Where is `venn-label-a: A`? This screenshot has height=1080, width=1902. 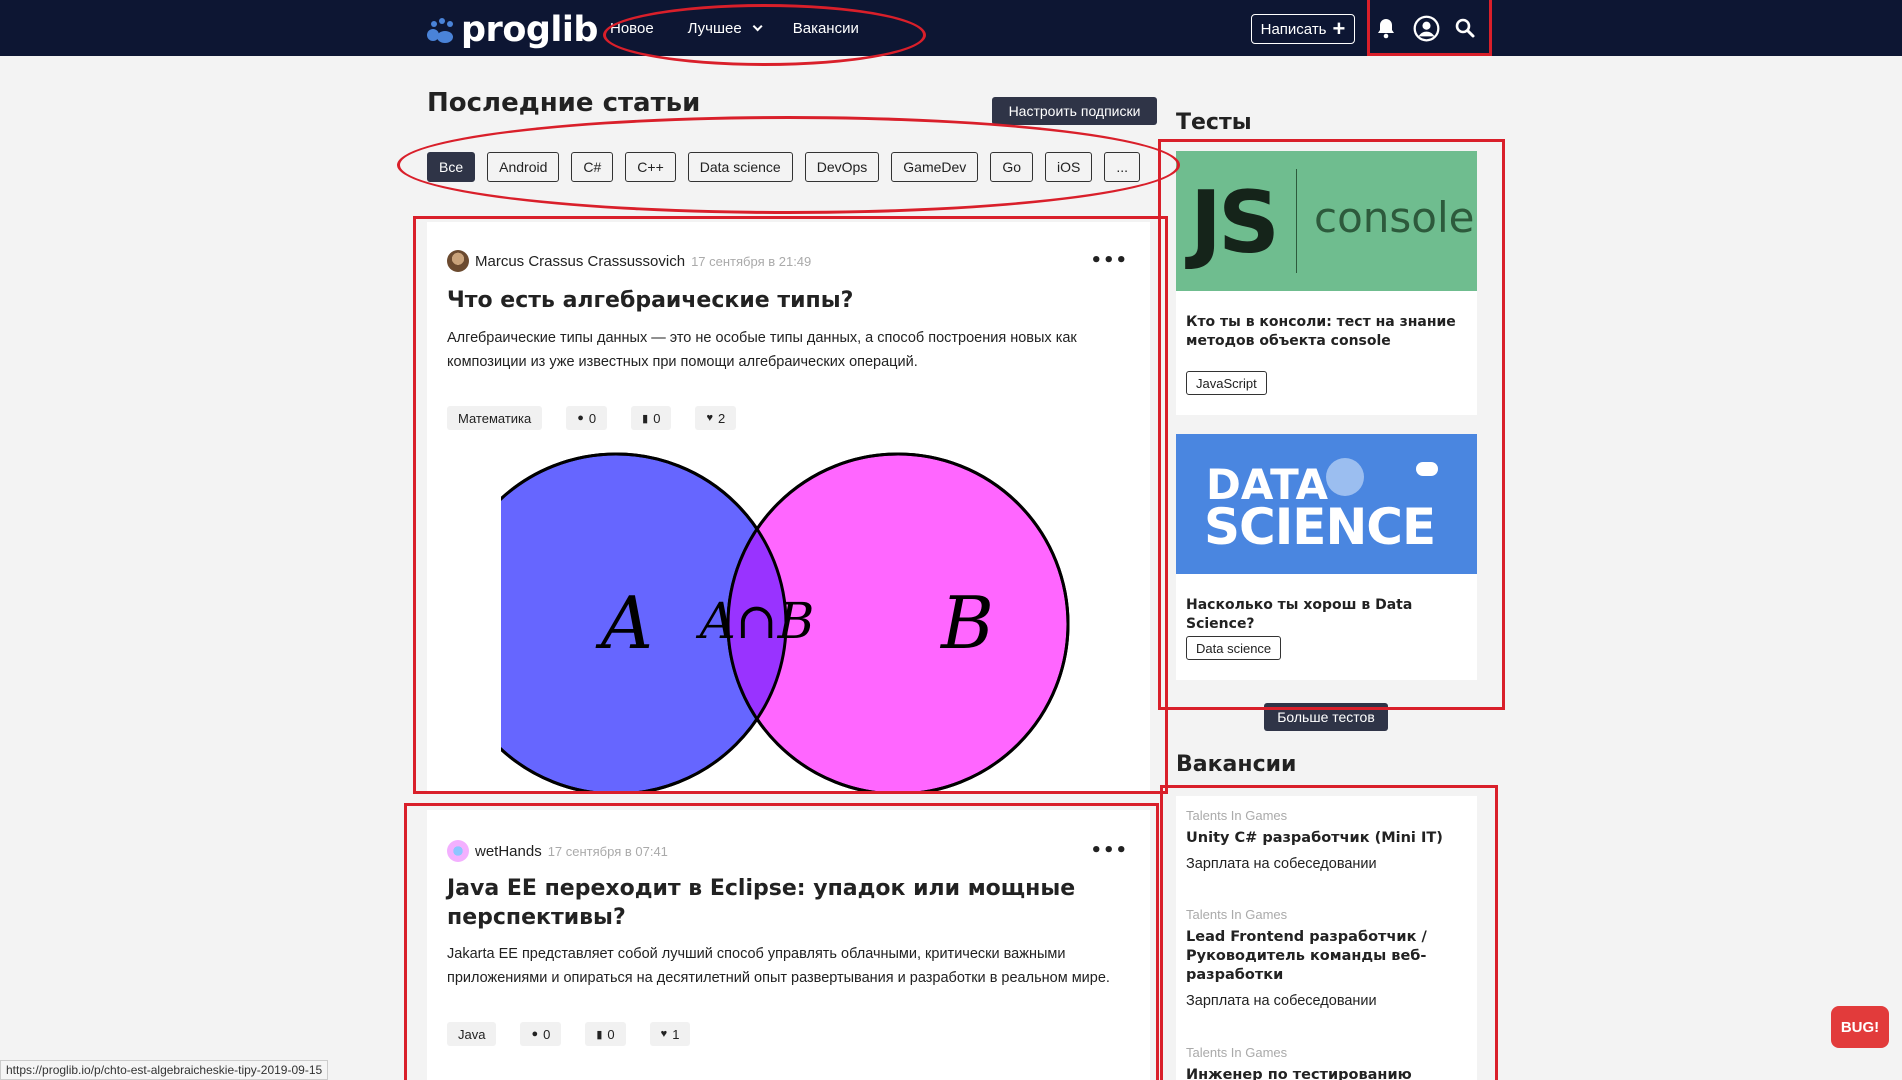 venn-label-a: A is located at coordinates (624, 623).